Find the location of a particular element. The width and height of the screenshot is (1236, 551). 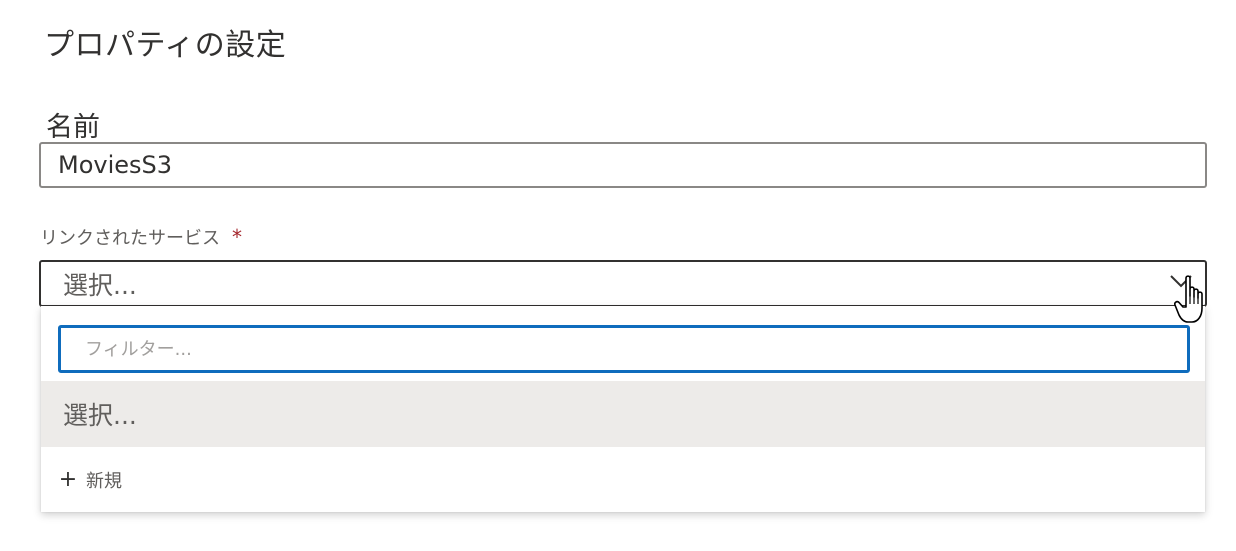

linked-service-label-row: リンクされたサービス * is located at coordinates (141, 237).